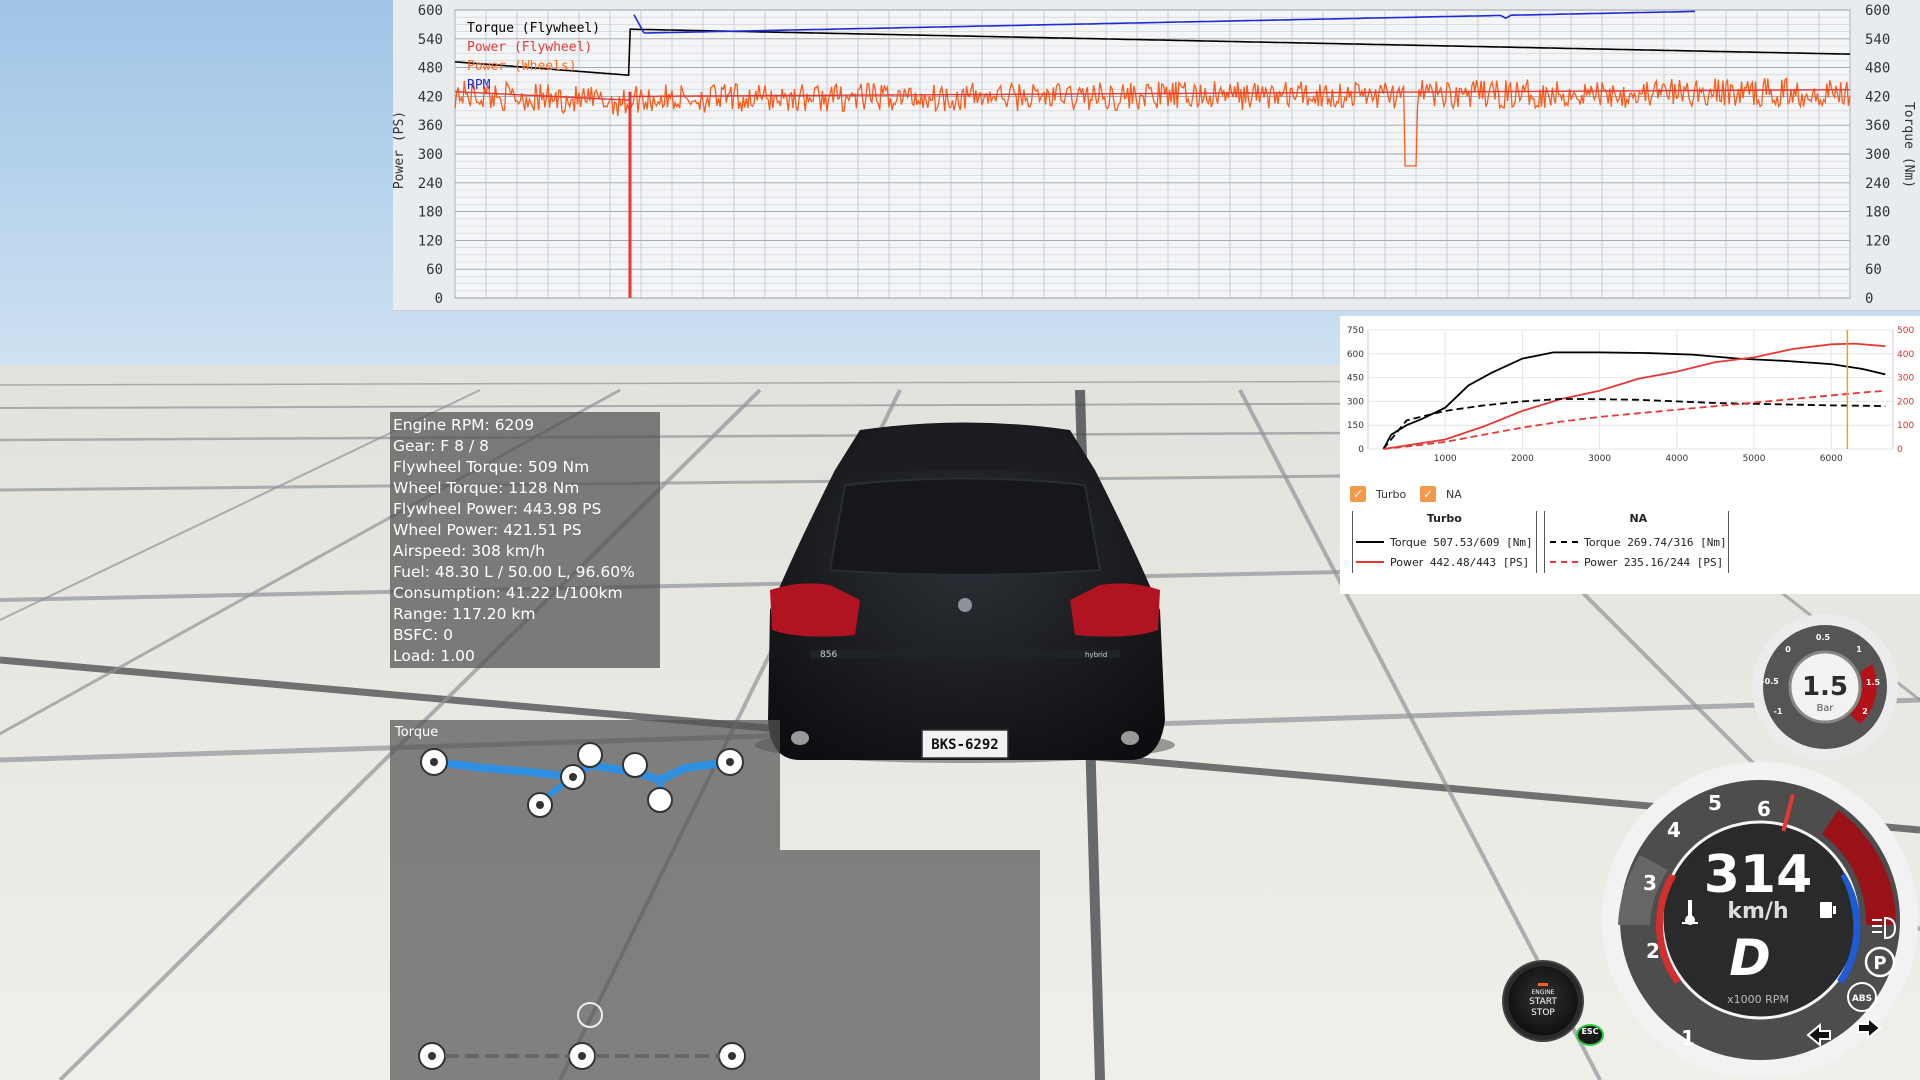  What do you see at coordinates (1877, 184) in the screenshot?
I see `telemetry-y-tick-right: 240` at bounding box center [1877, 184].